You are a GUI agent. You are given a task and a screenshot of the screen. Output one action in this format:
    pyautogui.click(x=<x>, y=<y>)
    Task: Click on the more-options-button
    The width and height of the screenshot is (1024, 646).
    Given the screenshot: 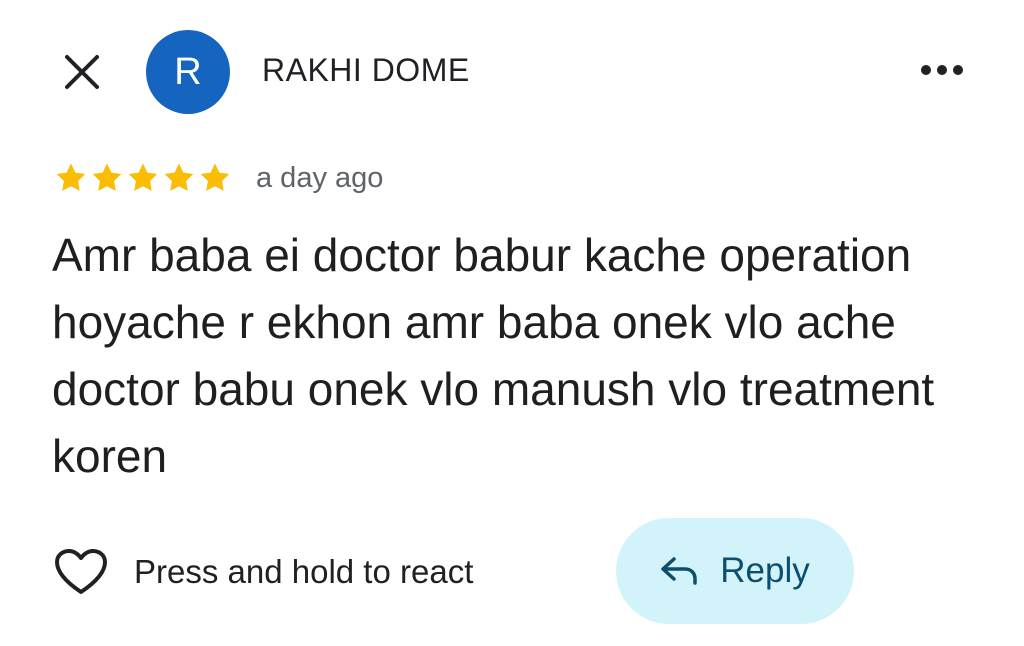 What is the action you would take?
    pyautogui.click(x=942, y=70)
    